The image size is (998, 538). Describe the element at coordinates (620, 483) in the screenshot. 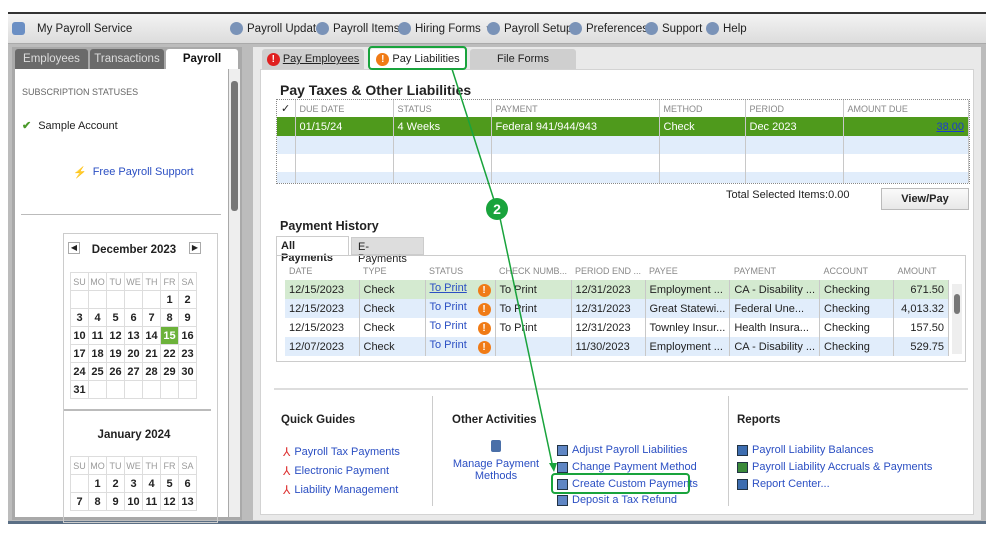

I see `highlight-create-custom-payments` at that location.